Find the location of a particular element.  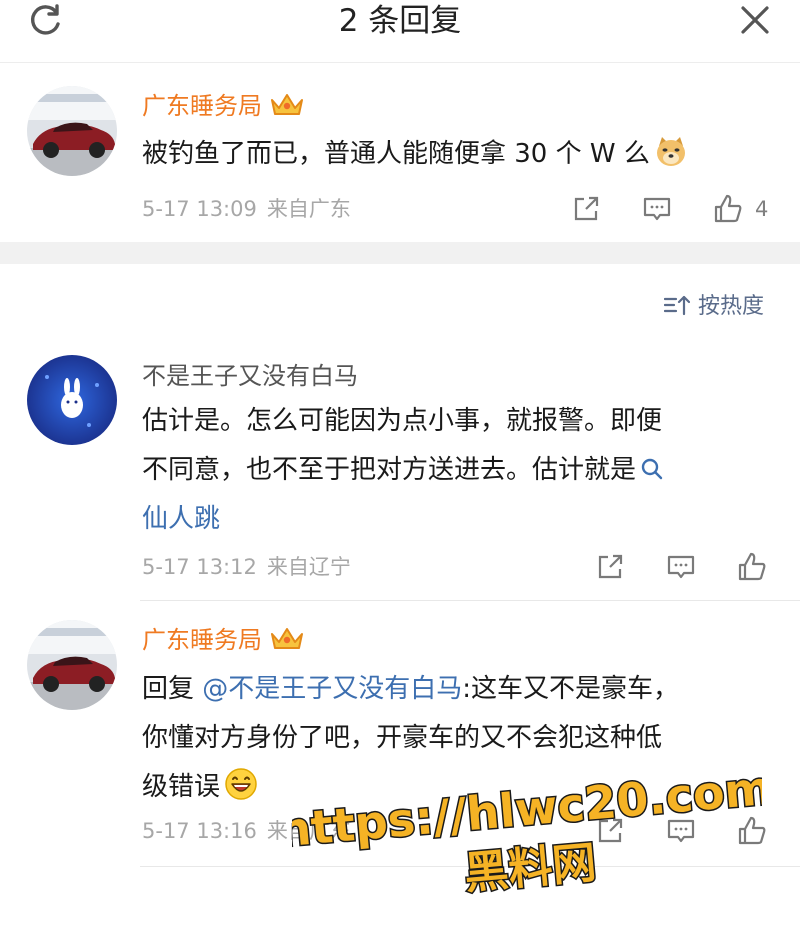

laugh-emoji is located at coordinates (241, 784).